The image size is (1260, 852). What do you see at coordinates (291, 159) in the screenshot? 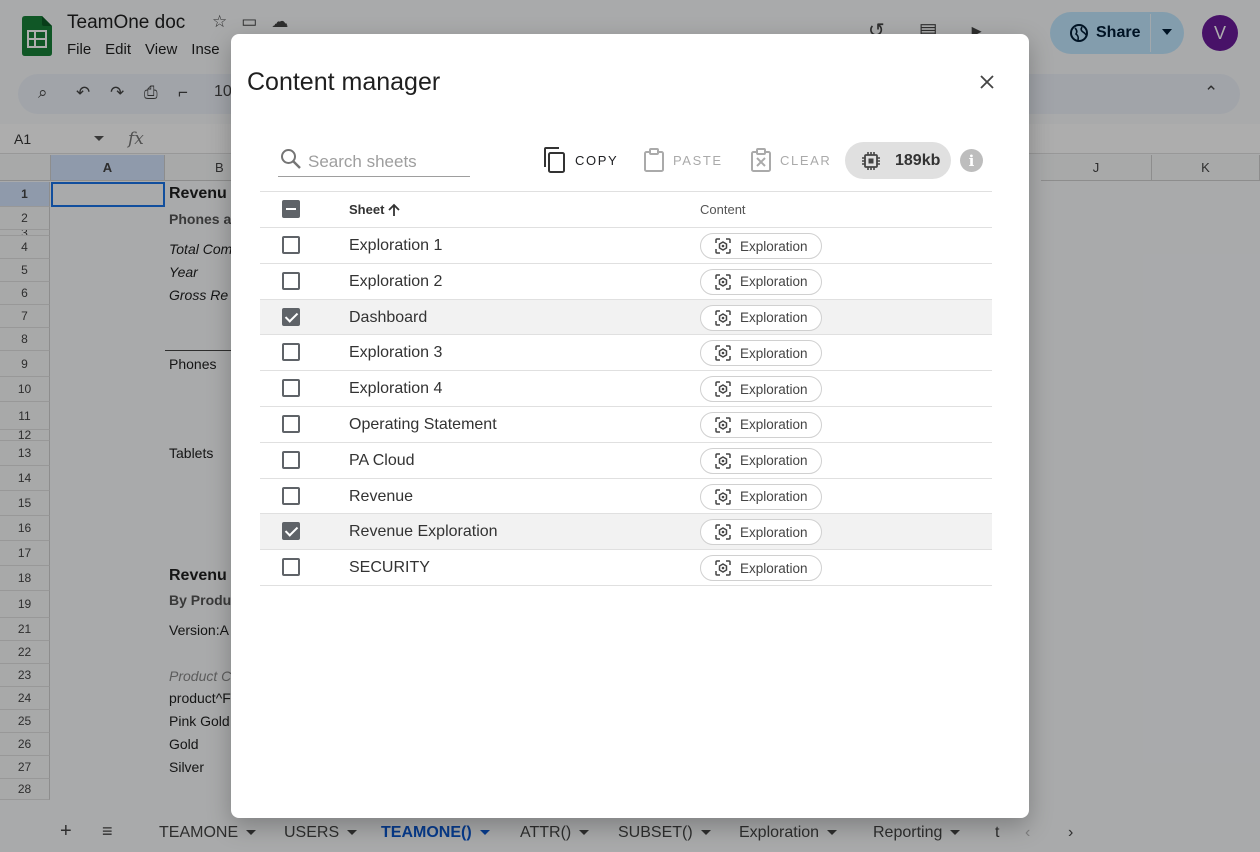
I see `search-icon` at bounding box center [291, 159].